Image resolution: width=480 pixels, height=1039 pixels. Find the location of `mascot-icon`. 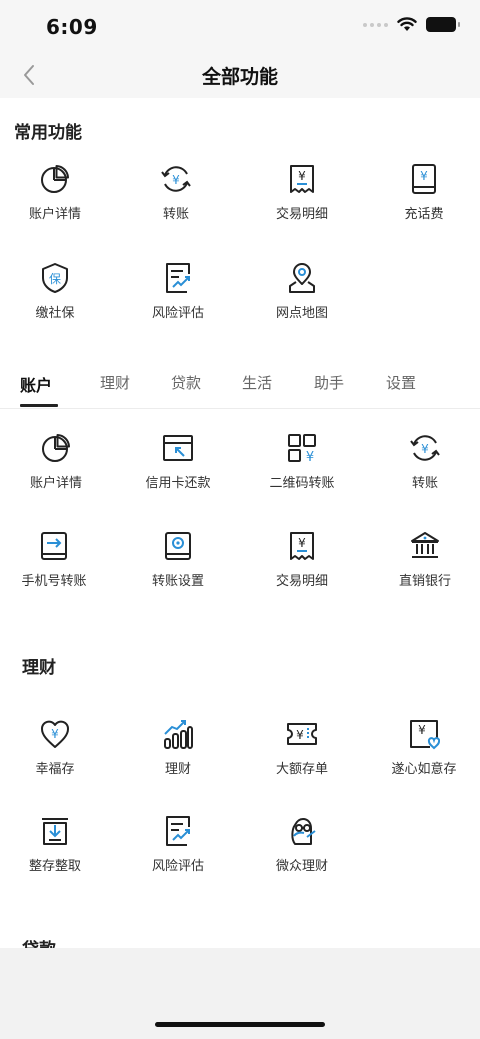

mascot-icon is located at coordinates (302, 831).